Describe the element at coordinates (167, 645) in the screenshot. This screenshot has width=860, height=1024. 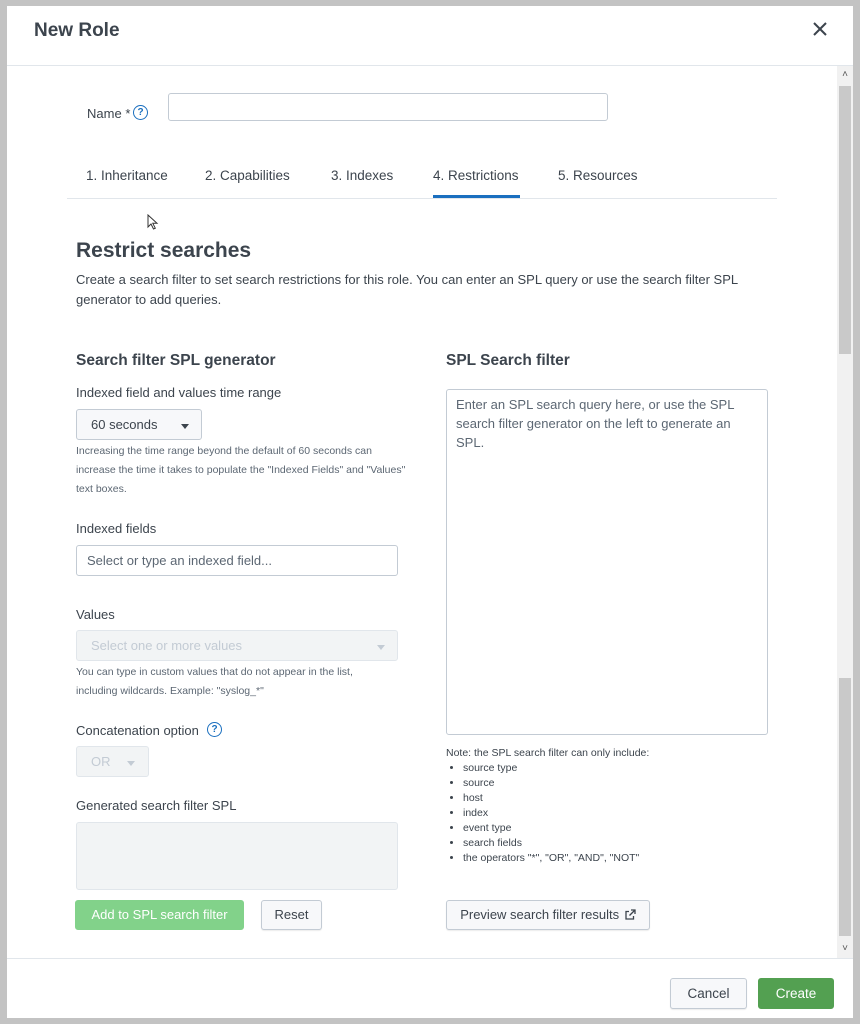
I see `values-placeholder: Select one or more values` at that location.